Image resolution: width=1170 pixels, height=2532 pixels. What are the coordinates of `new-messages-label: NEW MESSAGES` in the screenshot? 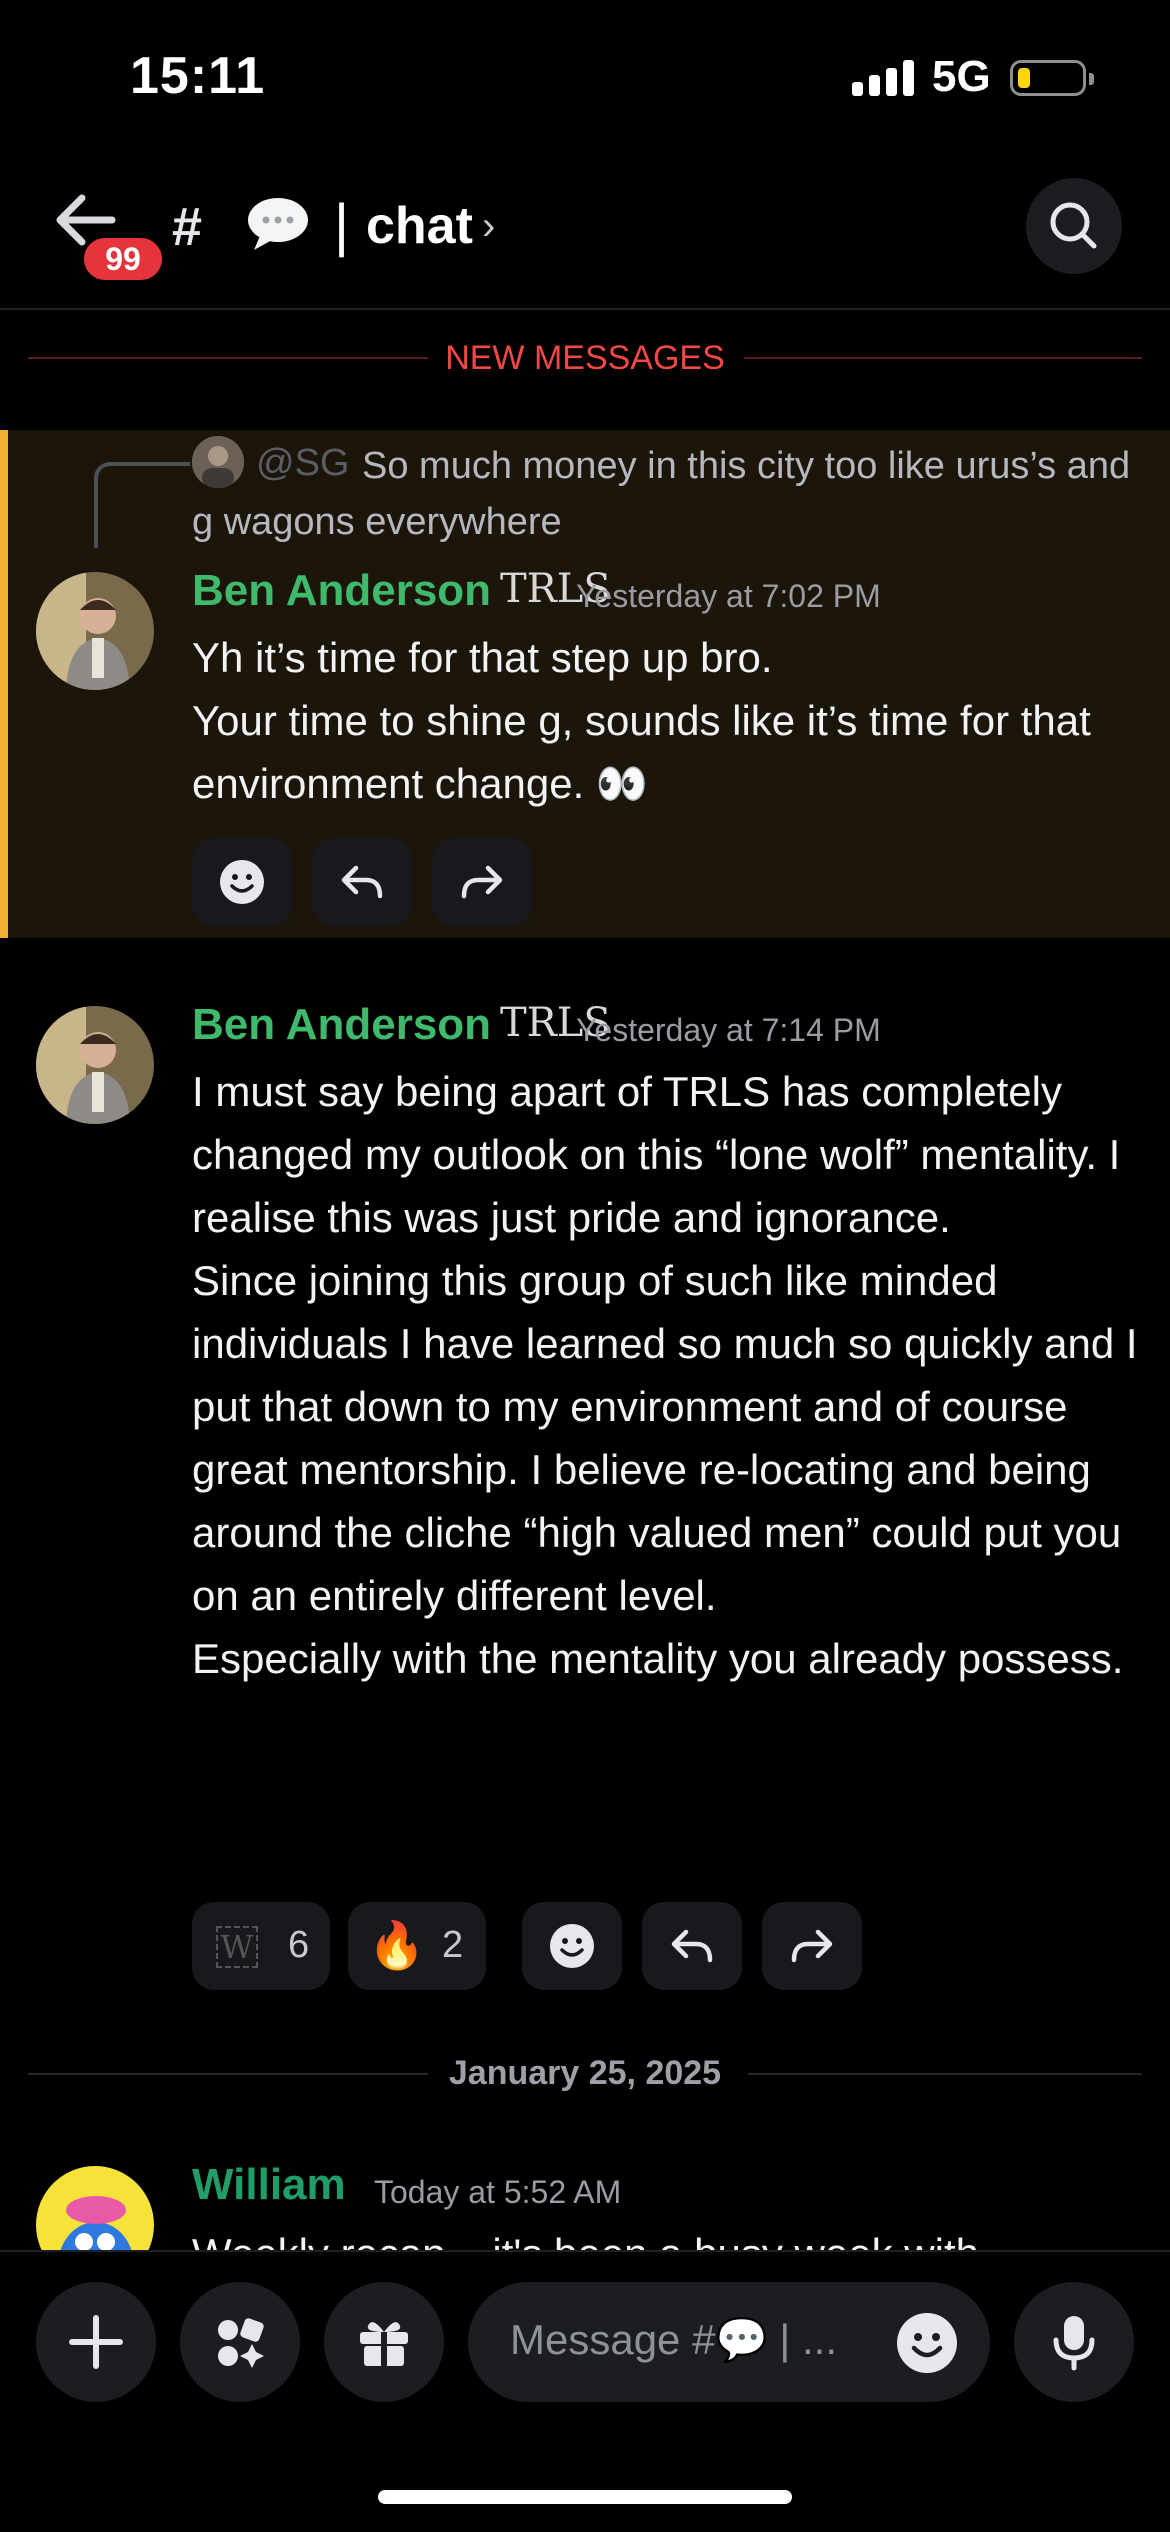 It's located at (585, 358).